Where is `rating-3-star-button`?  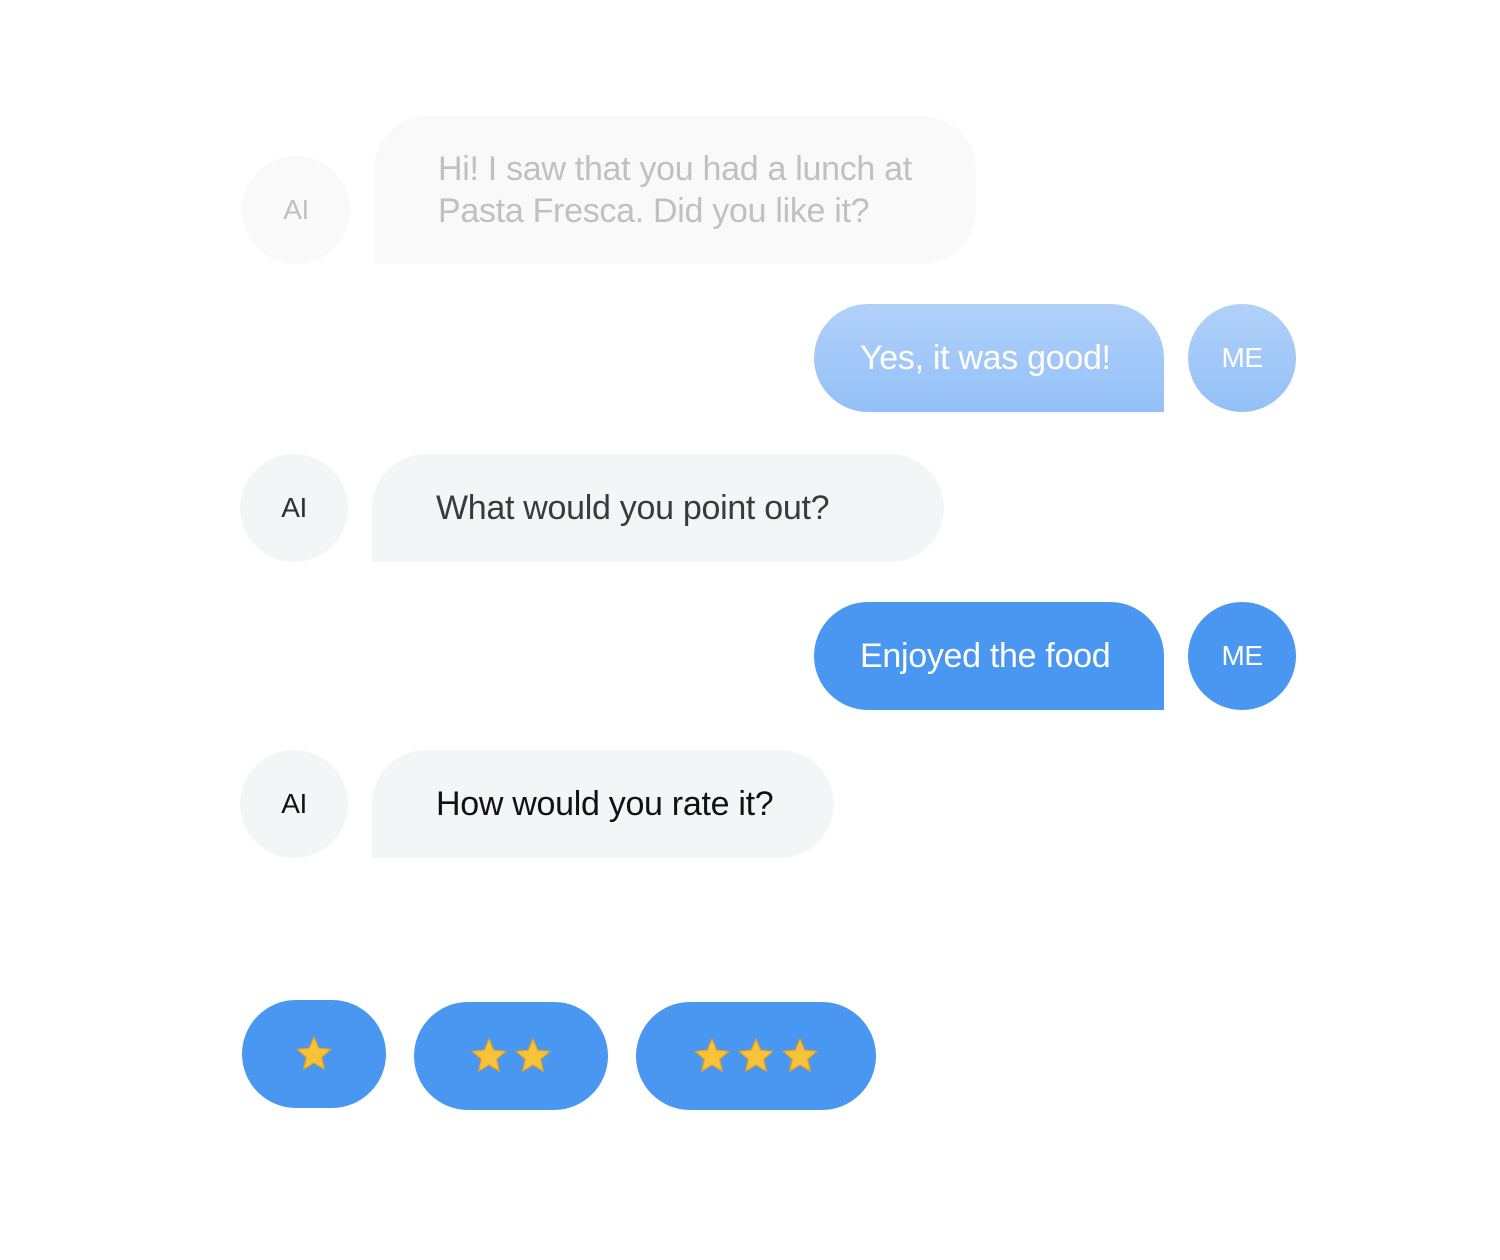
rating-3-star-button is located at coordinates (756, 1056).